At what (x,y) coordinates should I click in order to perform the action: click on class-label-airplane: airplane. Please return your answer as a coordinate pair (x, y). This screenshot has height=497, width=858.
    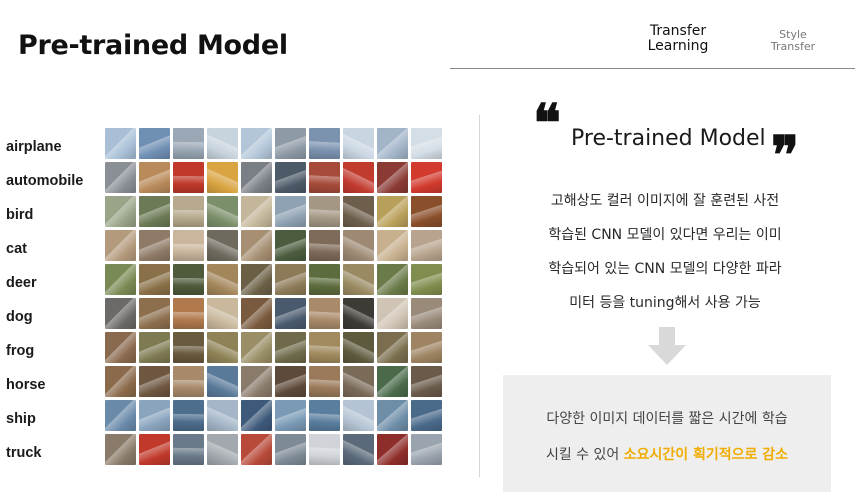
    Looking at the image, I should click on (34, 147).